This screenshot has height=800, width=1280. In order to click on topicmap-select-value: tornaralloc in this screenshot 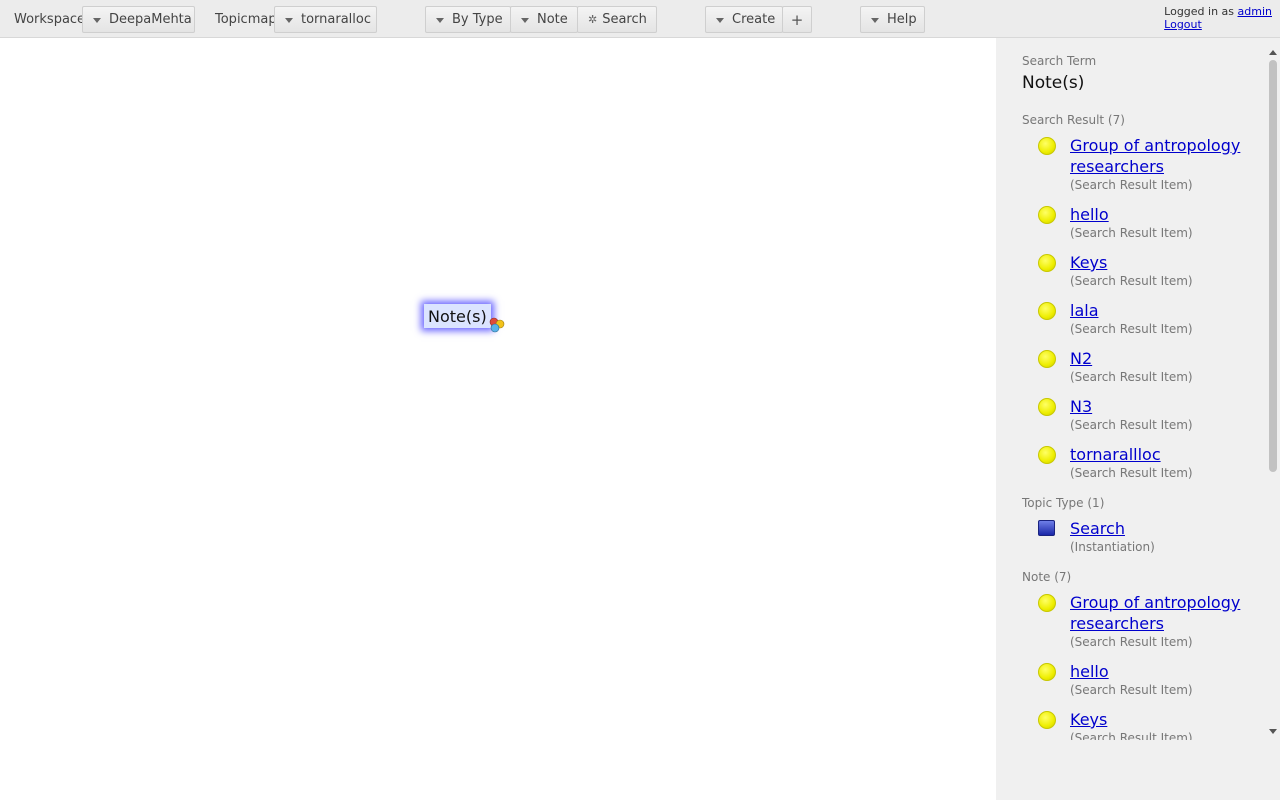, I will do `click(336, 19)`.